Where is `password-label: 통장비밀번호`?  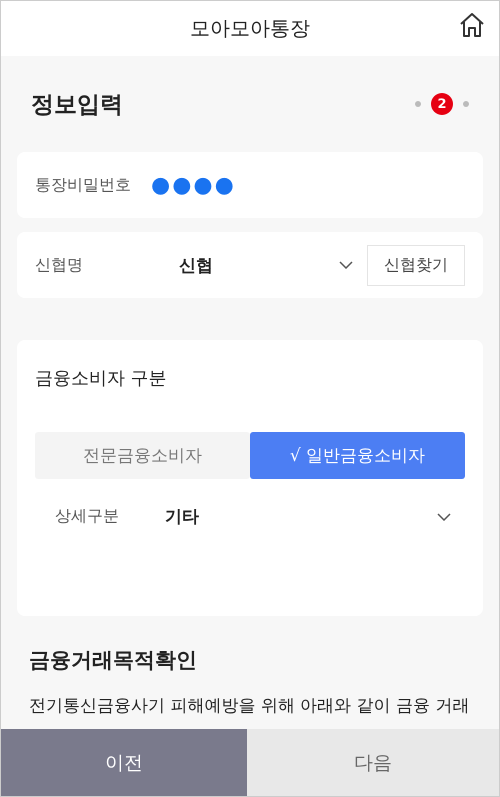
password-label: 통장비밀번호 is located at coordinates (83, 185).